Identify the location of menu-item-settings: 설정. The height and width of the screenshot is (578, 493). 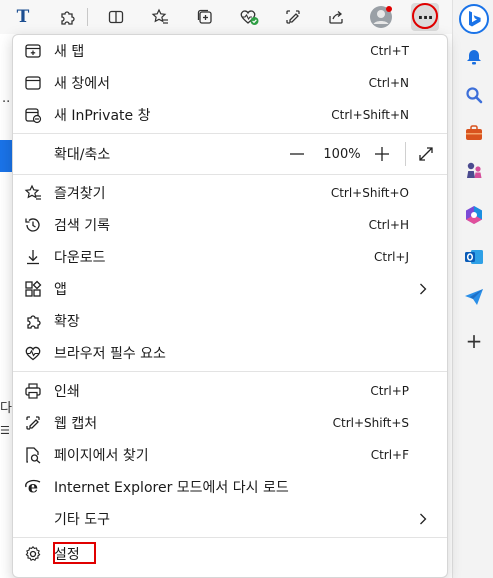
(230, 554).